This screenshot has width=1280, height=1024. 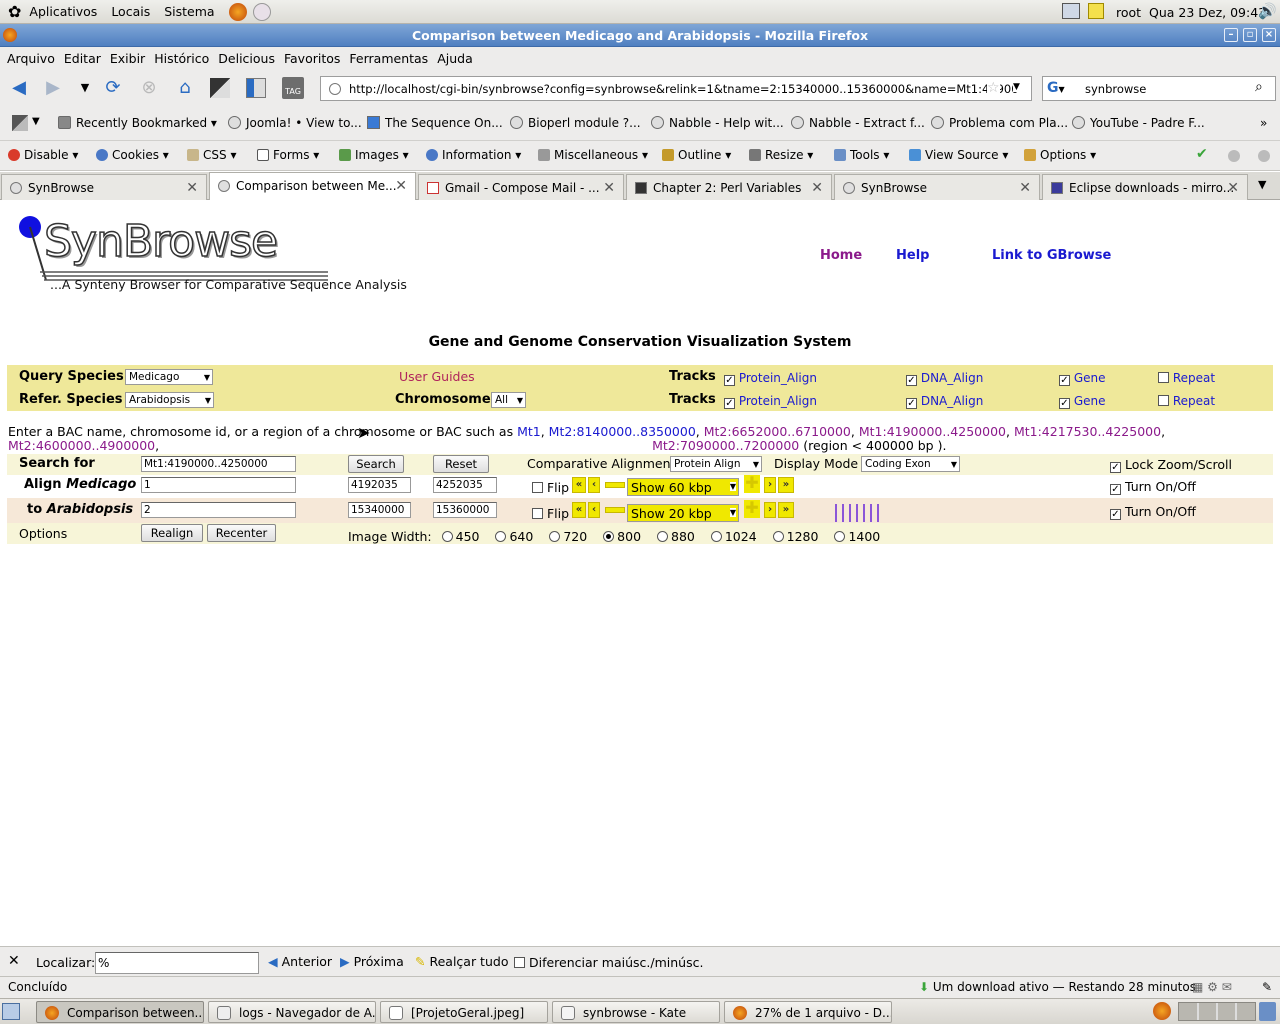 I want to click on wd-images: Images ▾, so click(x=374, y=155).